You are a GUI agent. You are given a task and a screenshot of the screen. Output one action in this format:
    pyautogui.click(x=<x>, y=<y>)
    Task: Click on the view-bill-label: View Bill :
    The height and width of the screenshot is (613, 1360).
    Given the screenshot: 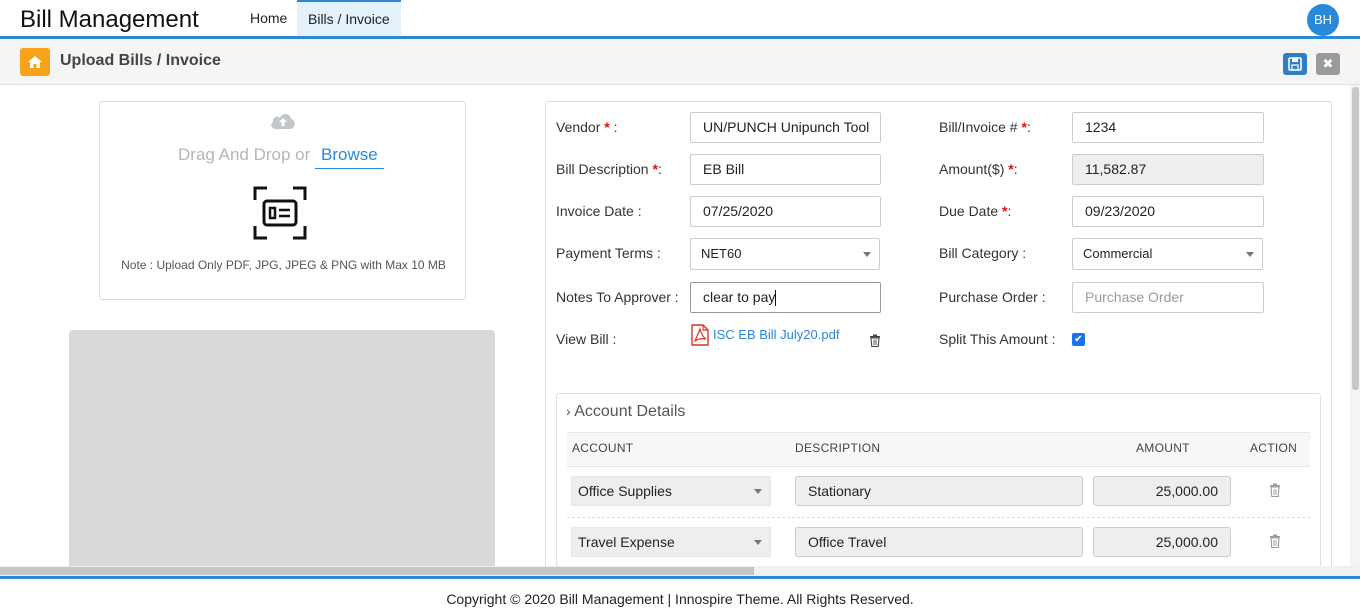 What is the action you would take?
    pyautogui.click(x=586, y=339)
    